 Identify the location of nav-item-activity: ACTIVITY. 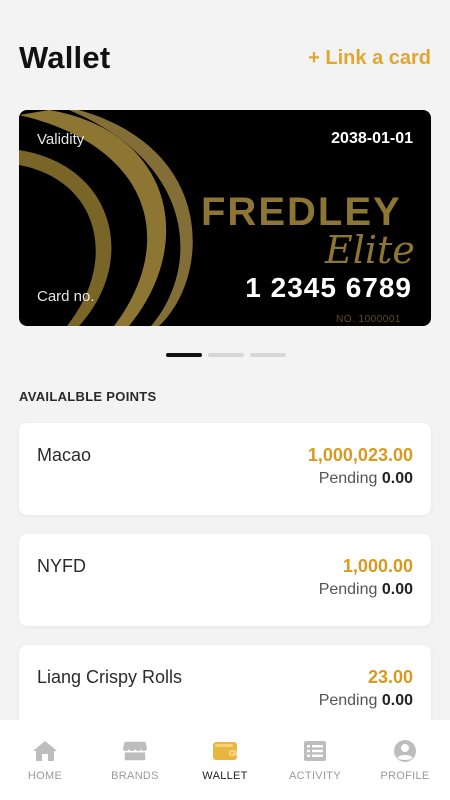
(315, 760).